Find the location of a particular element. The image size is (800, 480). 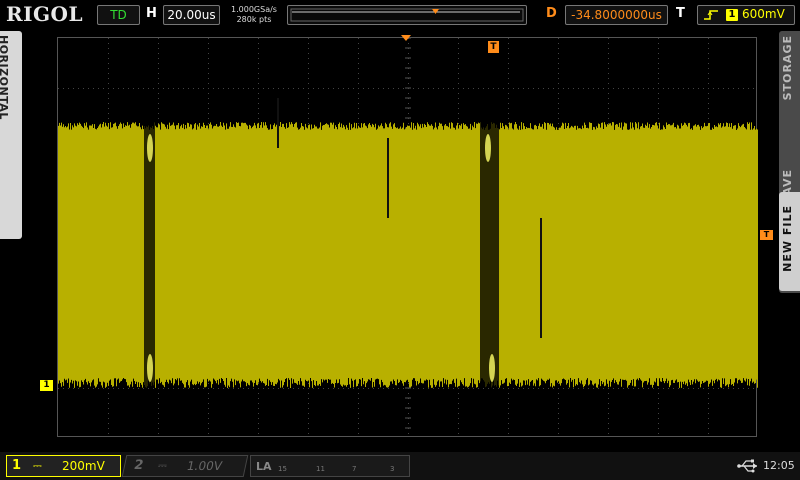

horizontal-menu-label: HORIZONTAL is located at coordinates (5, 77).